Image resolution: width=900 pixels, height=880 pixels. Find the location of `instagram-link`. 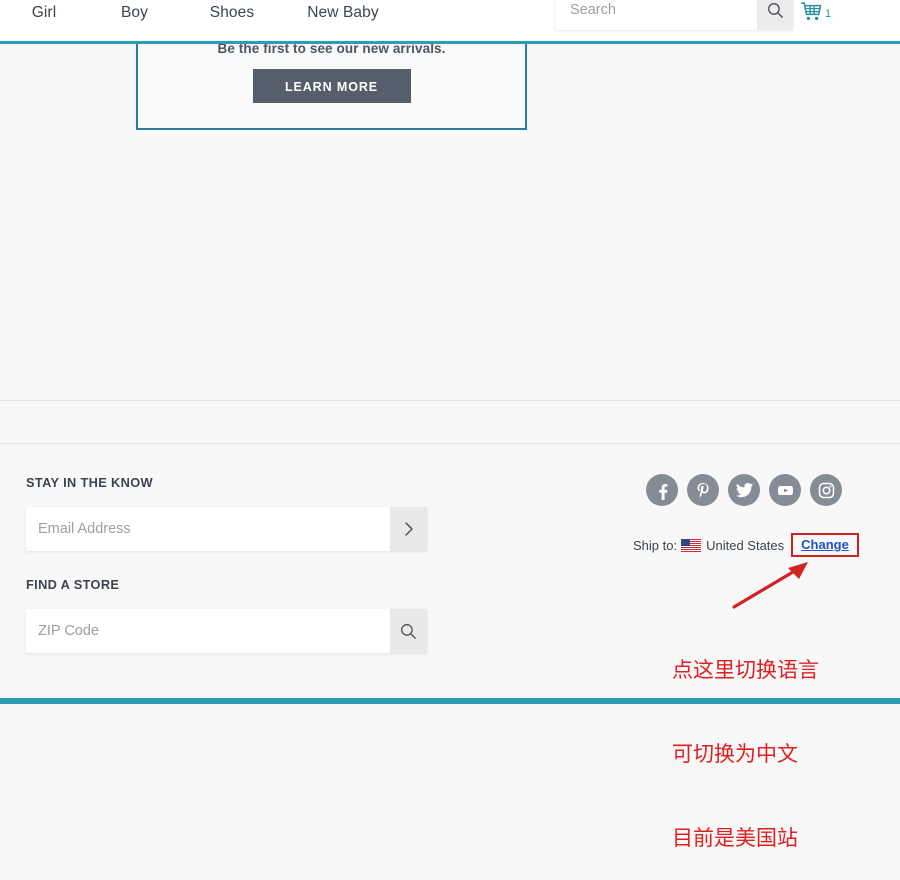

instagram-link is located at coordinates (826, 490).